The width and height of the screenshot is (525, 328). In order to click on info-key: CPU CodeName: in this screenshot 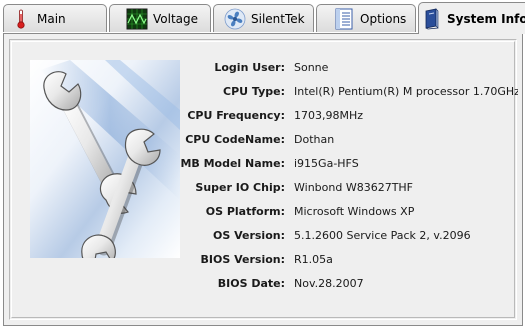, I will do `click(235, 139)`.